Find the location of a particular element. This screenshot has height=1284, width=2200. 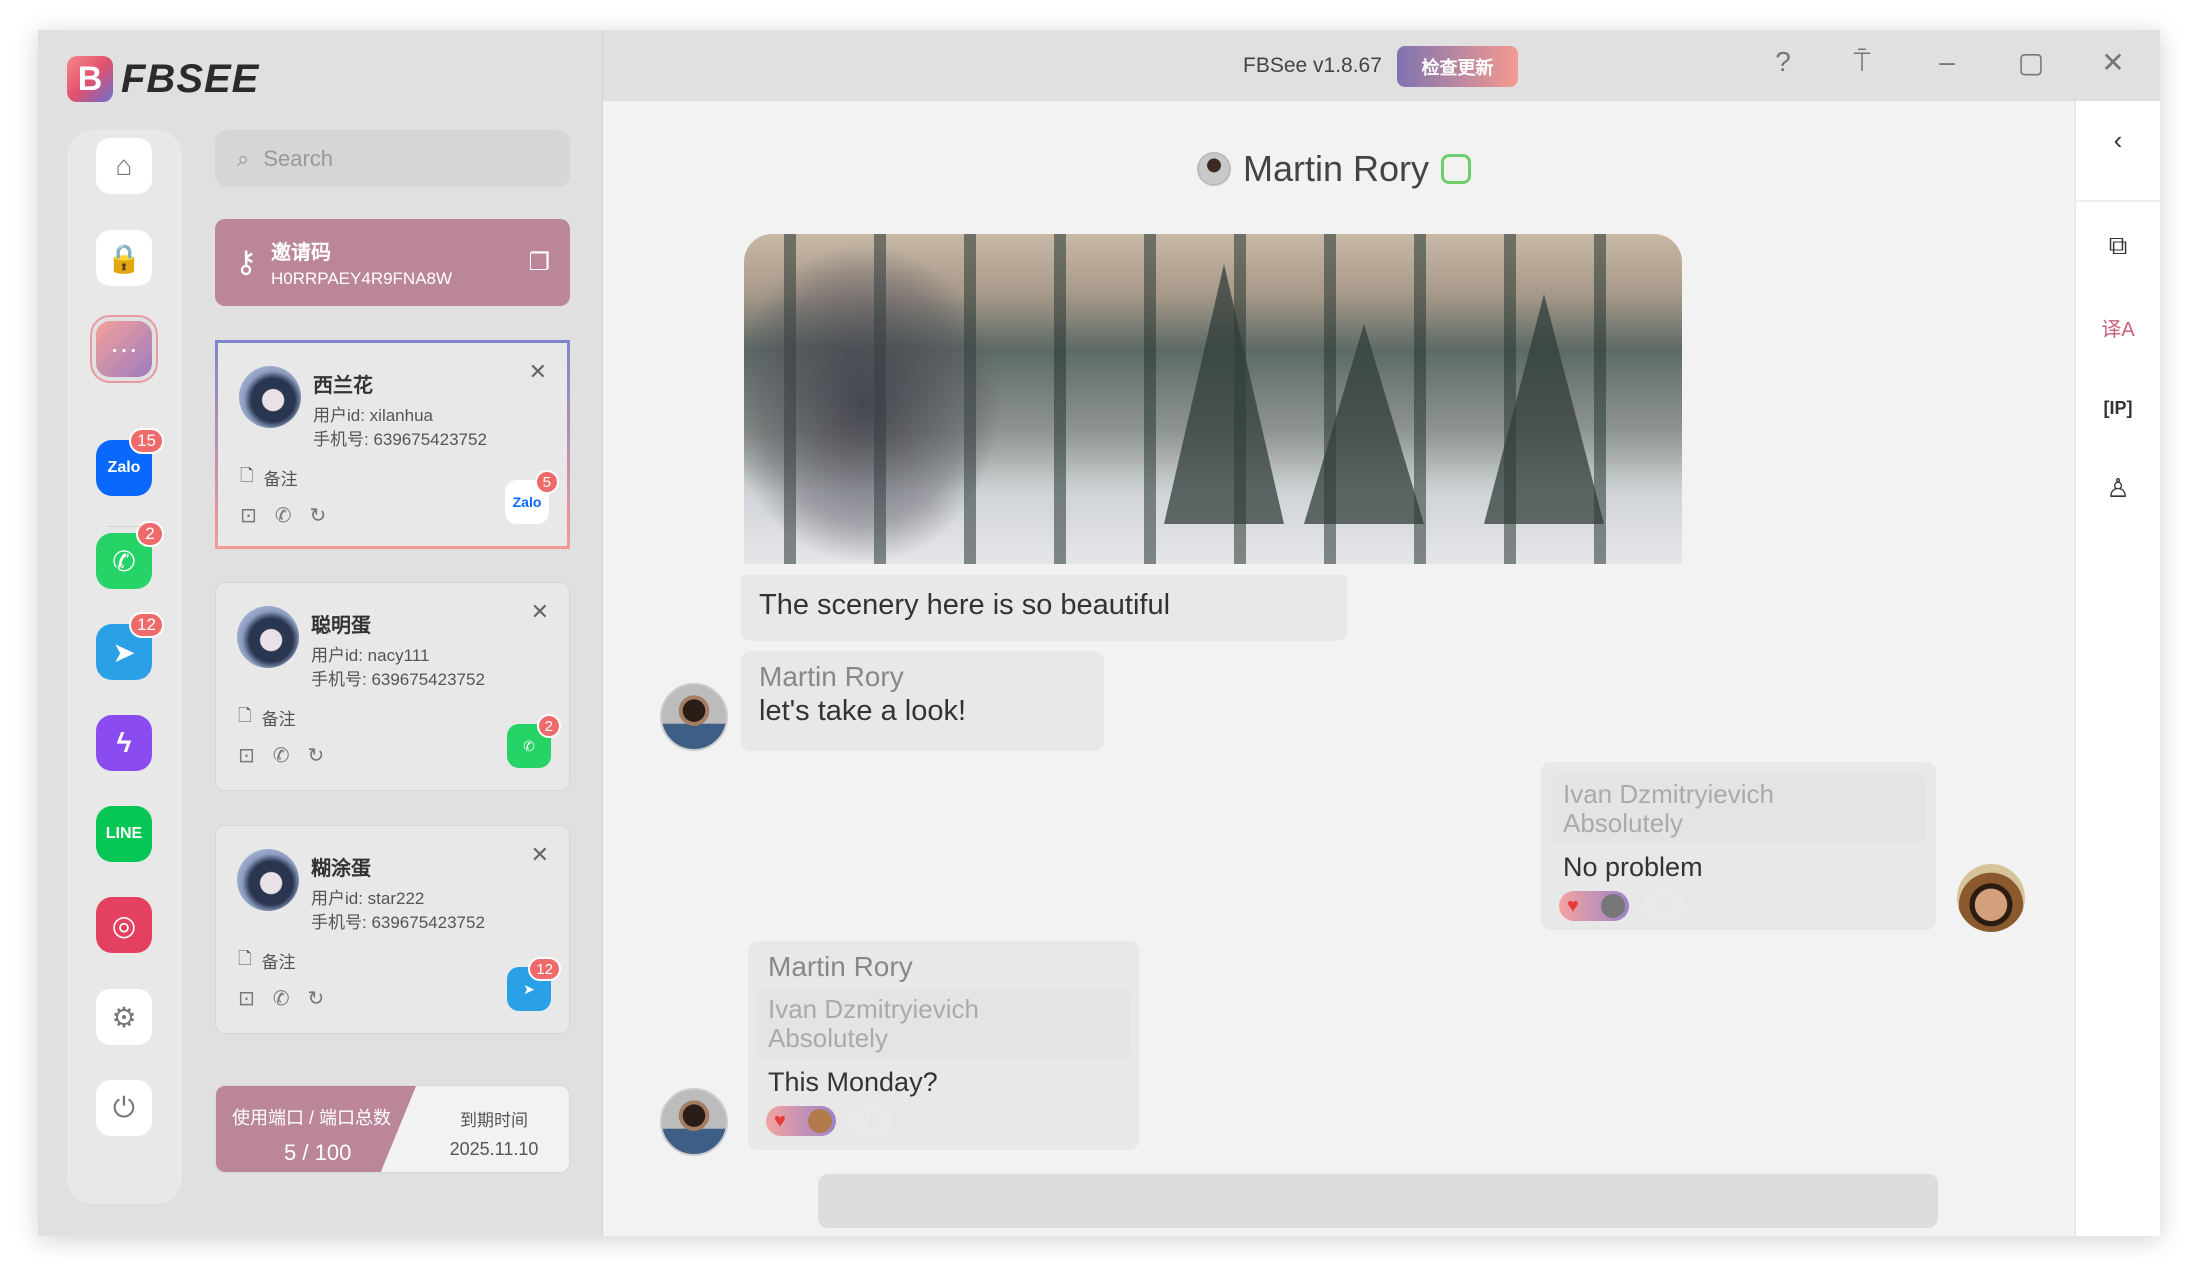

rail-item-home: ⌂ is located at coordinates (124, 166).